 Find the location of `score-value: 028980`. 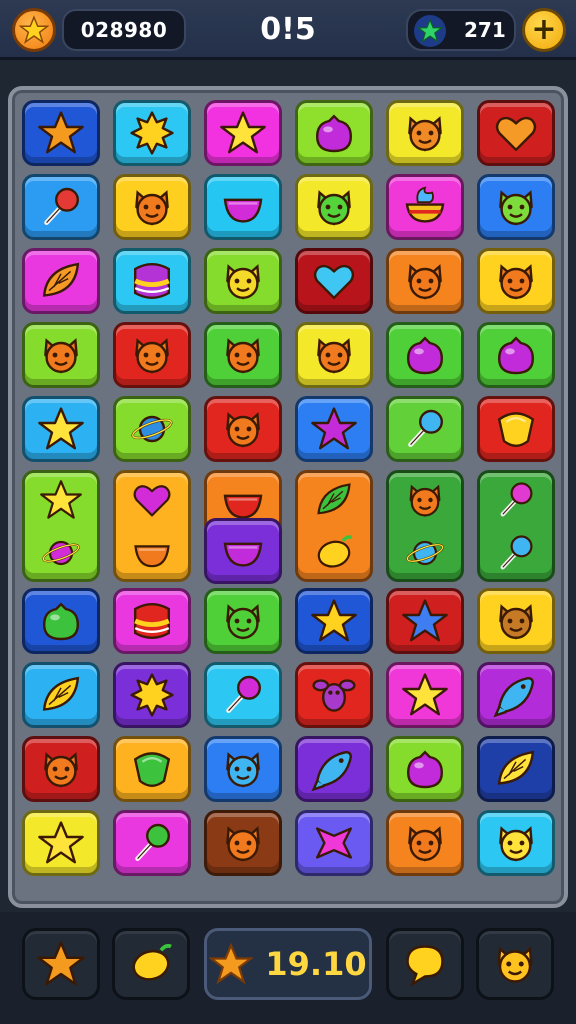

score-value: 028980 is located at coordinates (124, 30).